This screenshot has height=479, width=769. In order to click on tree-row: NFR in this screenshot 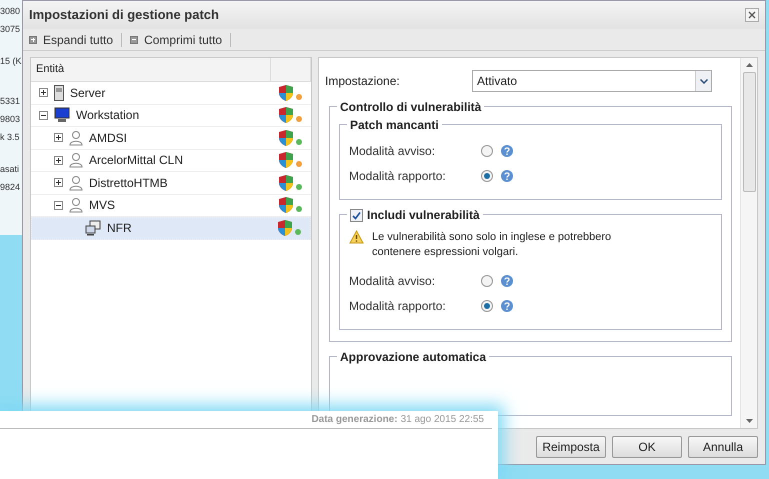, I will do `click(171, 228)`.